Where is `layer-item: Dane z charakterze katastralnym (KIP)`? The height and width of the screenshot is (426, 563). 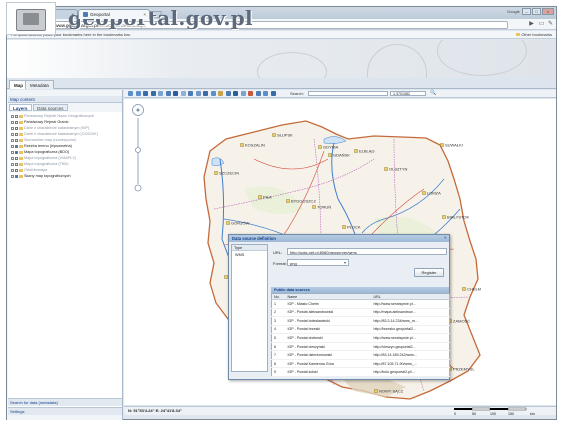
layer-item: Dane z charakterze katastralnym (KIP) is located at coordinates (50, 128).